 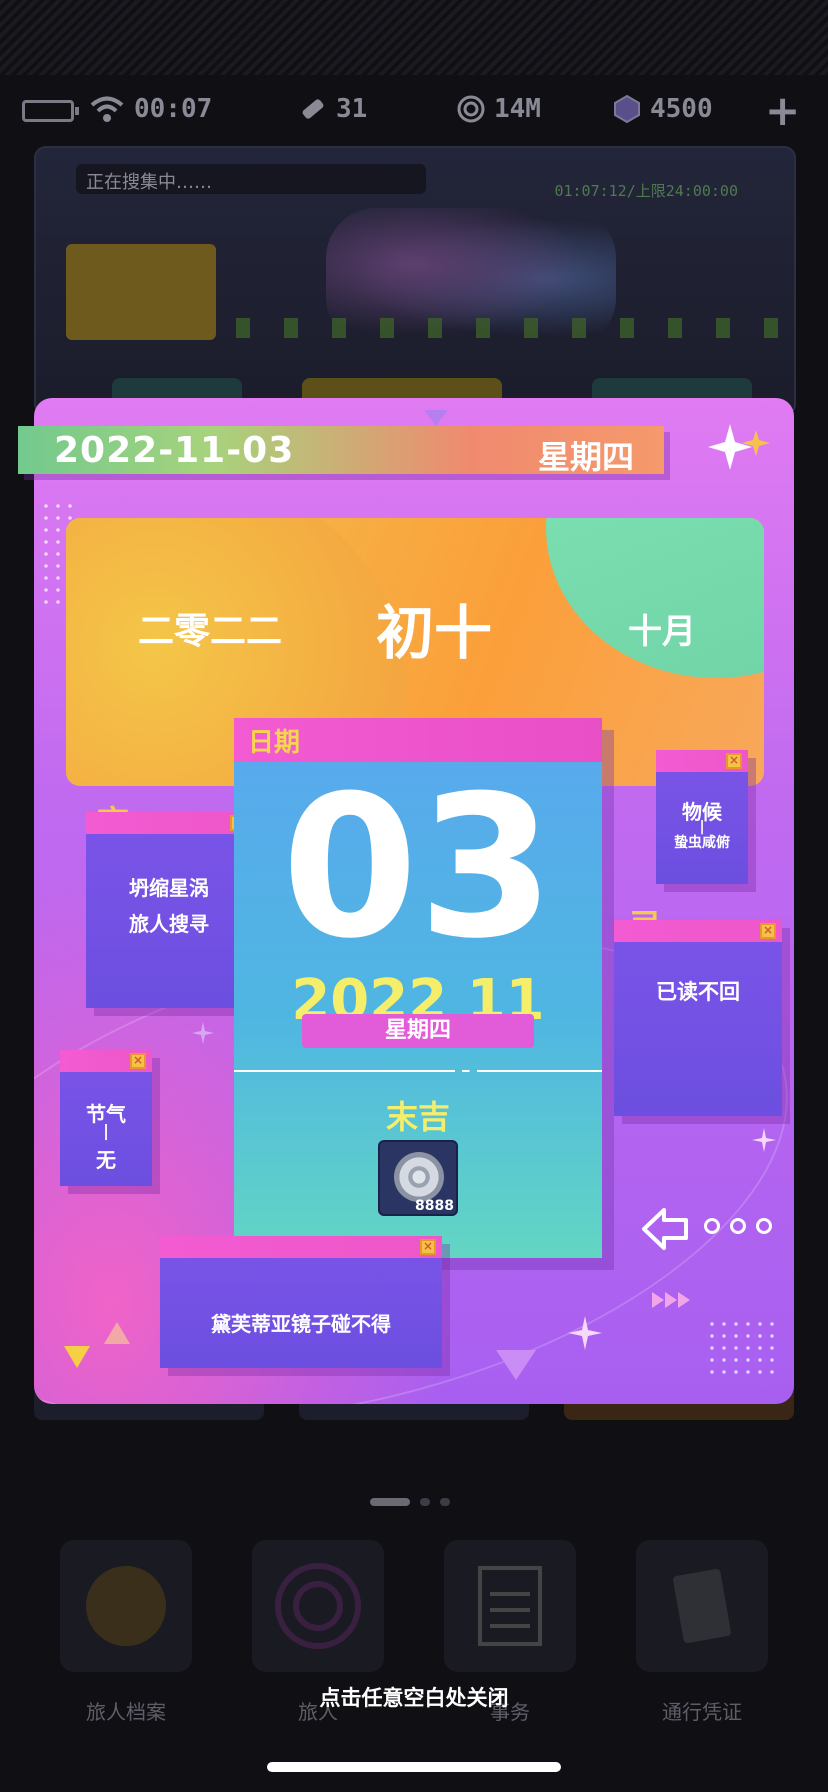 What do you see at coordinates (782, 110) in the screenshot?
I see `add-gems-button: +` at bounding box center [782, 110].